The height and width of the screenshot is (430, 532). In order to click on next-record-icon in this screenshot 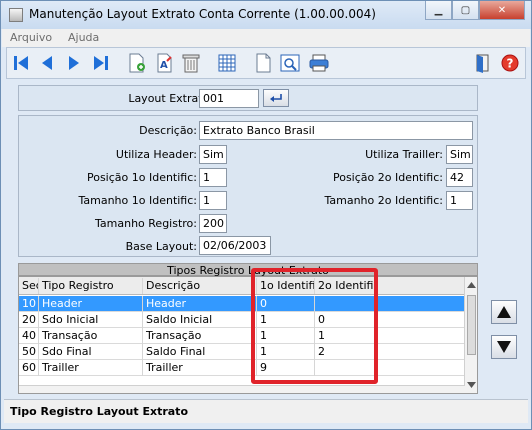, I will do `click(74, 63)`.